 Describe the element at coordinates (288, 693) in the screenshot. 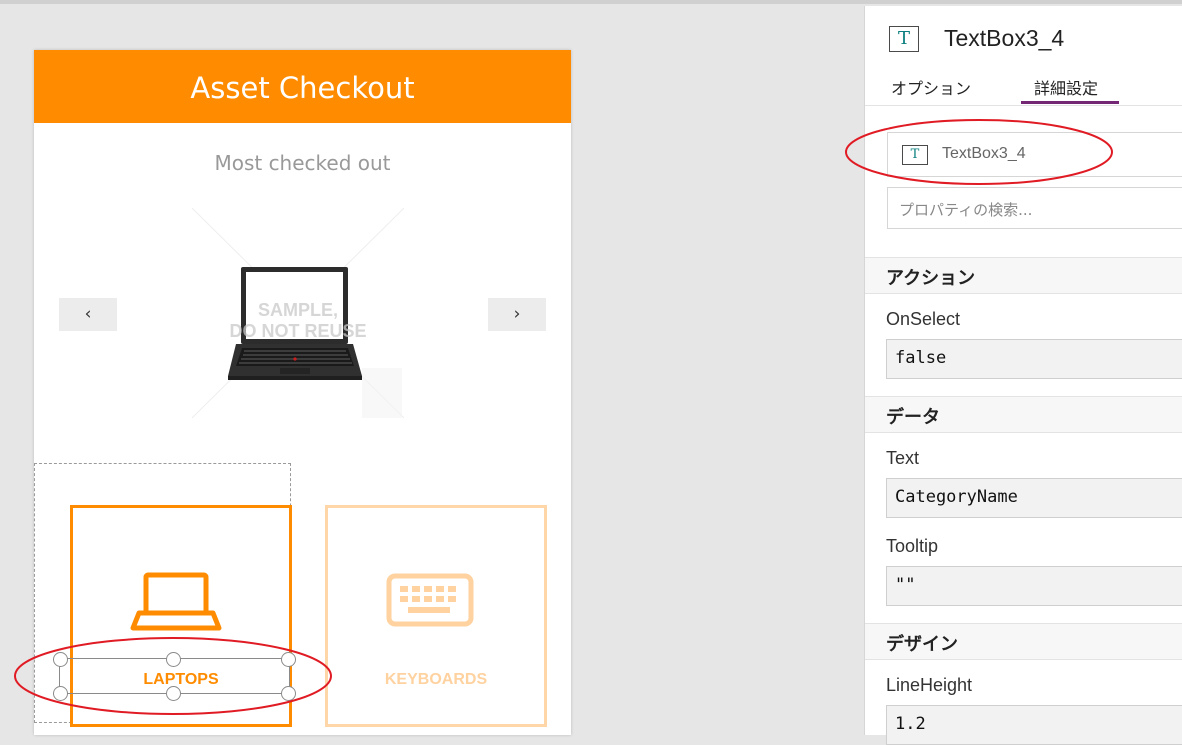

I see `resize-handle-bottom-right` at that location.